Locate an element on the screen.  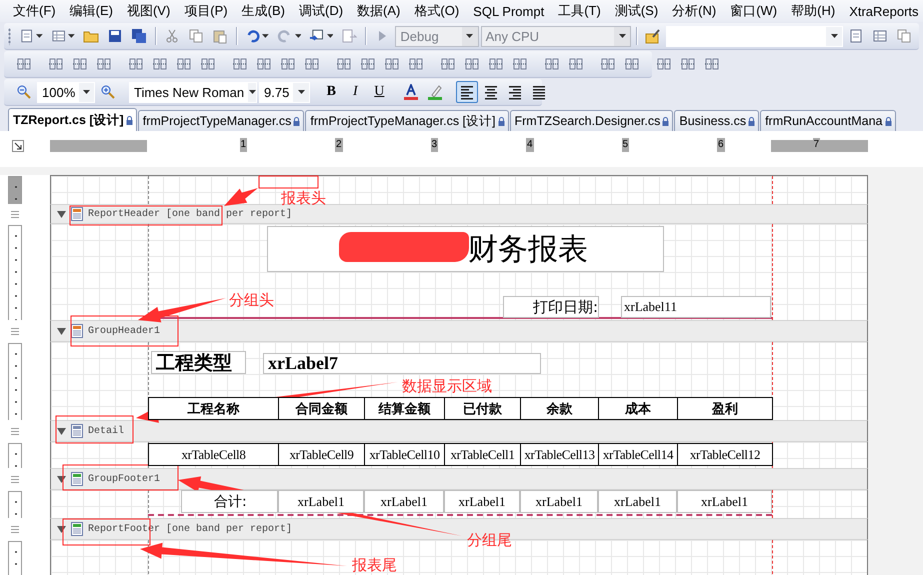
band-caption: GroupHeader1 is located at coordinates (124, 331).